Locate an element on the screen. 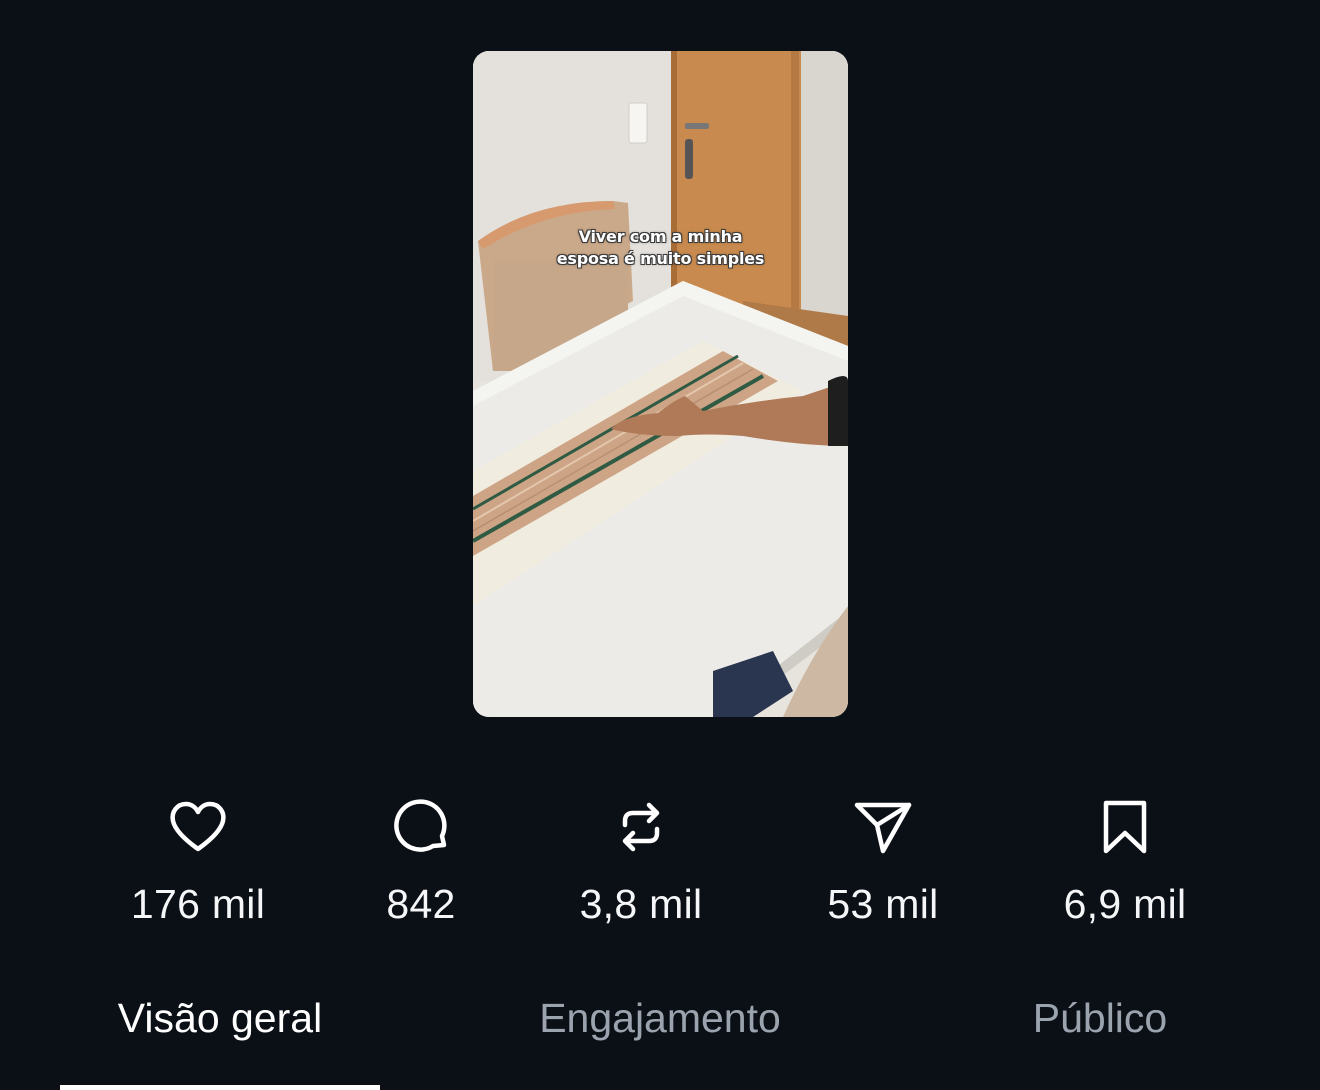 The width and height of the screenshot is (1320, 1090). bookmark-icon is located at coordinates (1125, 827).